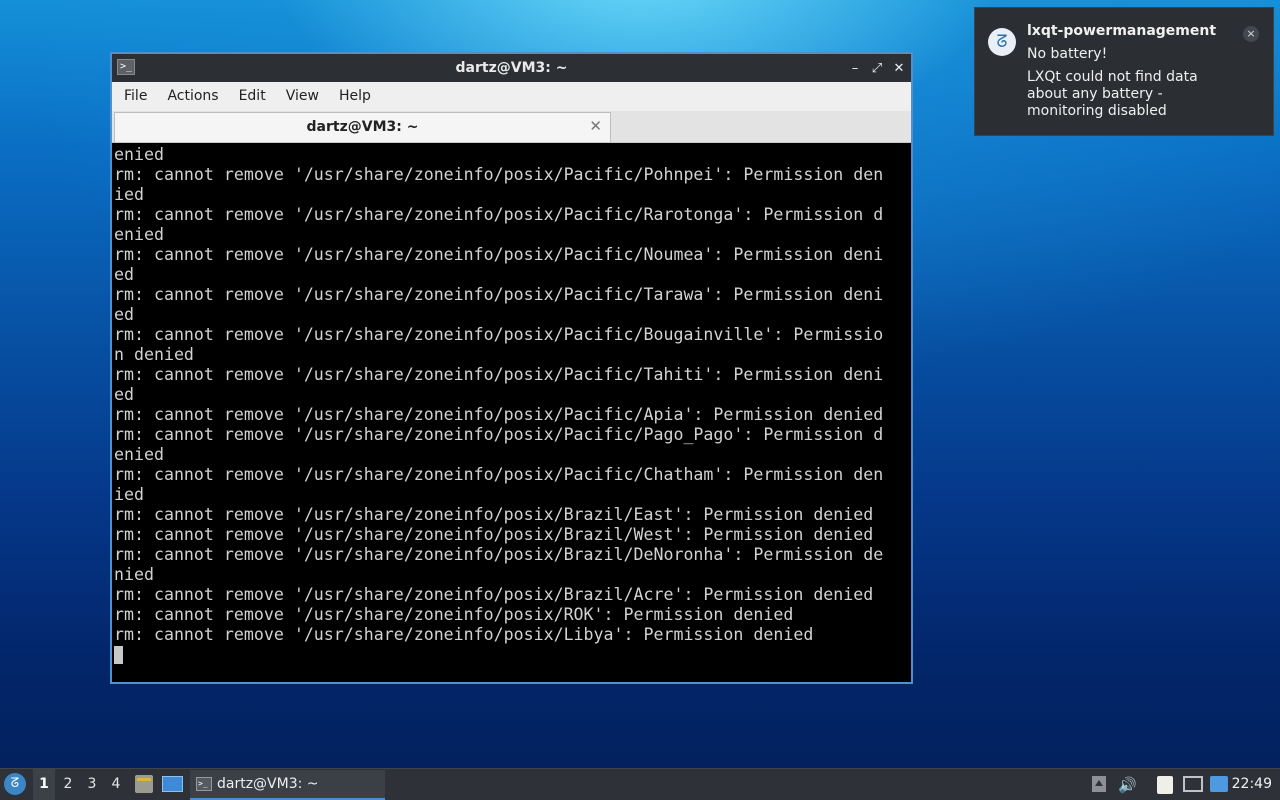 This screenshot has height=800, width=1280. What do you see at coordinates (595, 126) in the screenshot?
I see `tab-close-button: ✕` at bounding box center [595, 126].